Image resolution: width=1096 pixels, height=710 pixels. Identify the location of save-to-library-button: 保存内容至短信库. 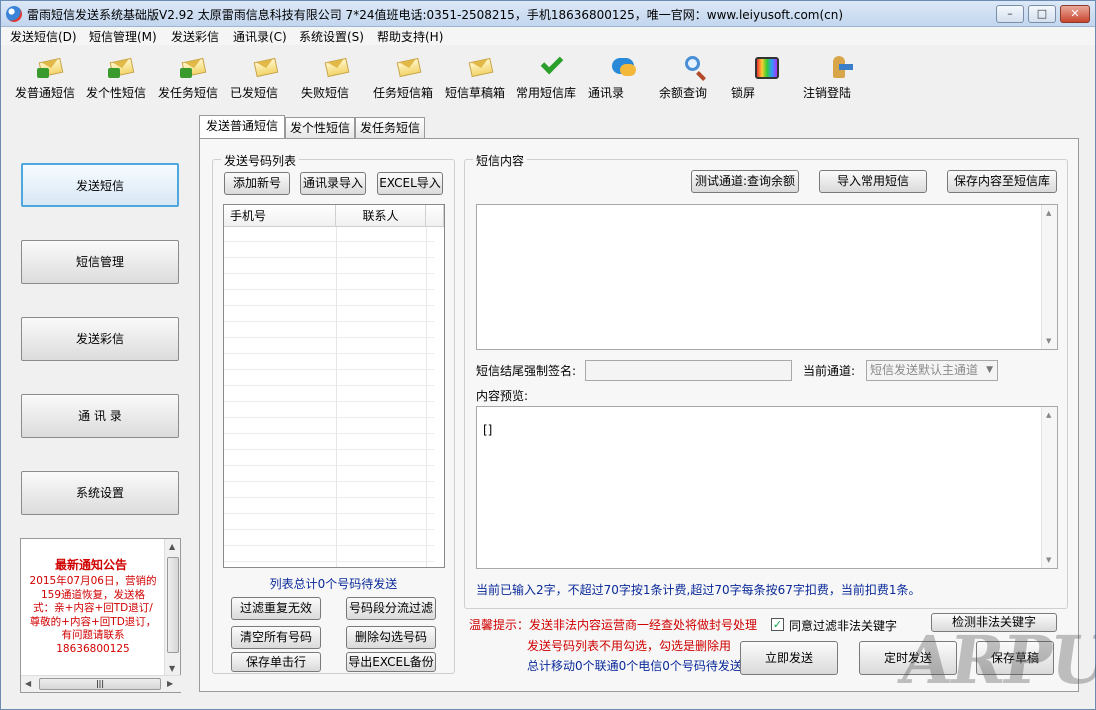
(1002, 181).